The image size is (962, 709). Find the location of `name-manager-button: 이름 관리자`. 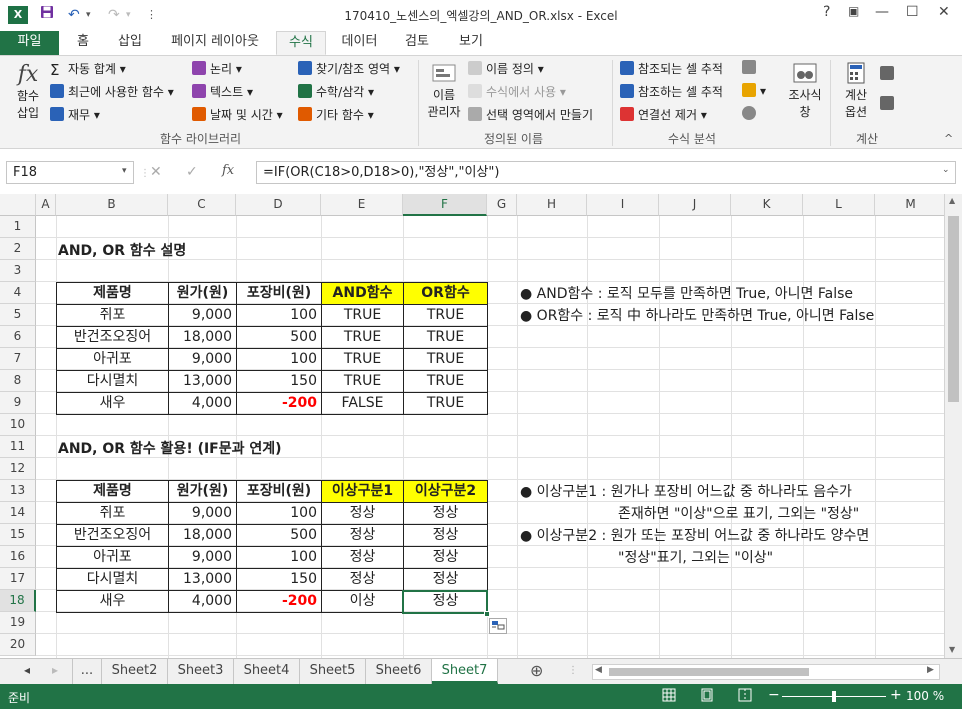

name-manager-button: 이름 관리자 is located at coordinates (444, 91).